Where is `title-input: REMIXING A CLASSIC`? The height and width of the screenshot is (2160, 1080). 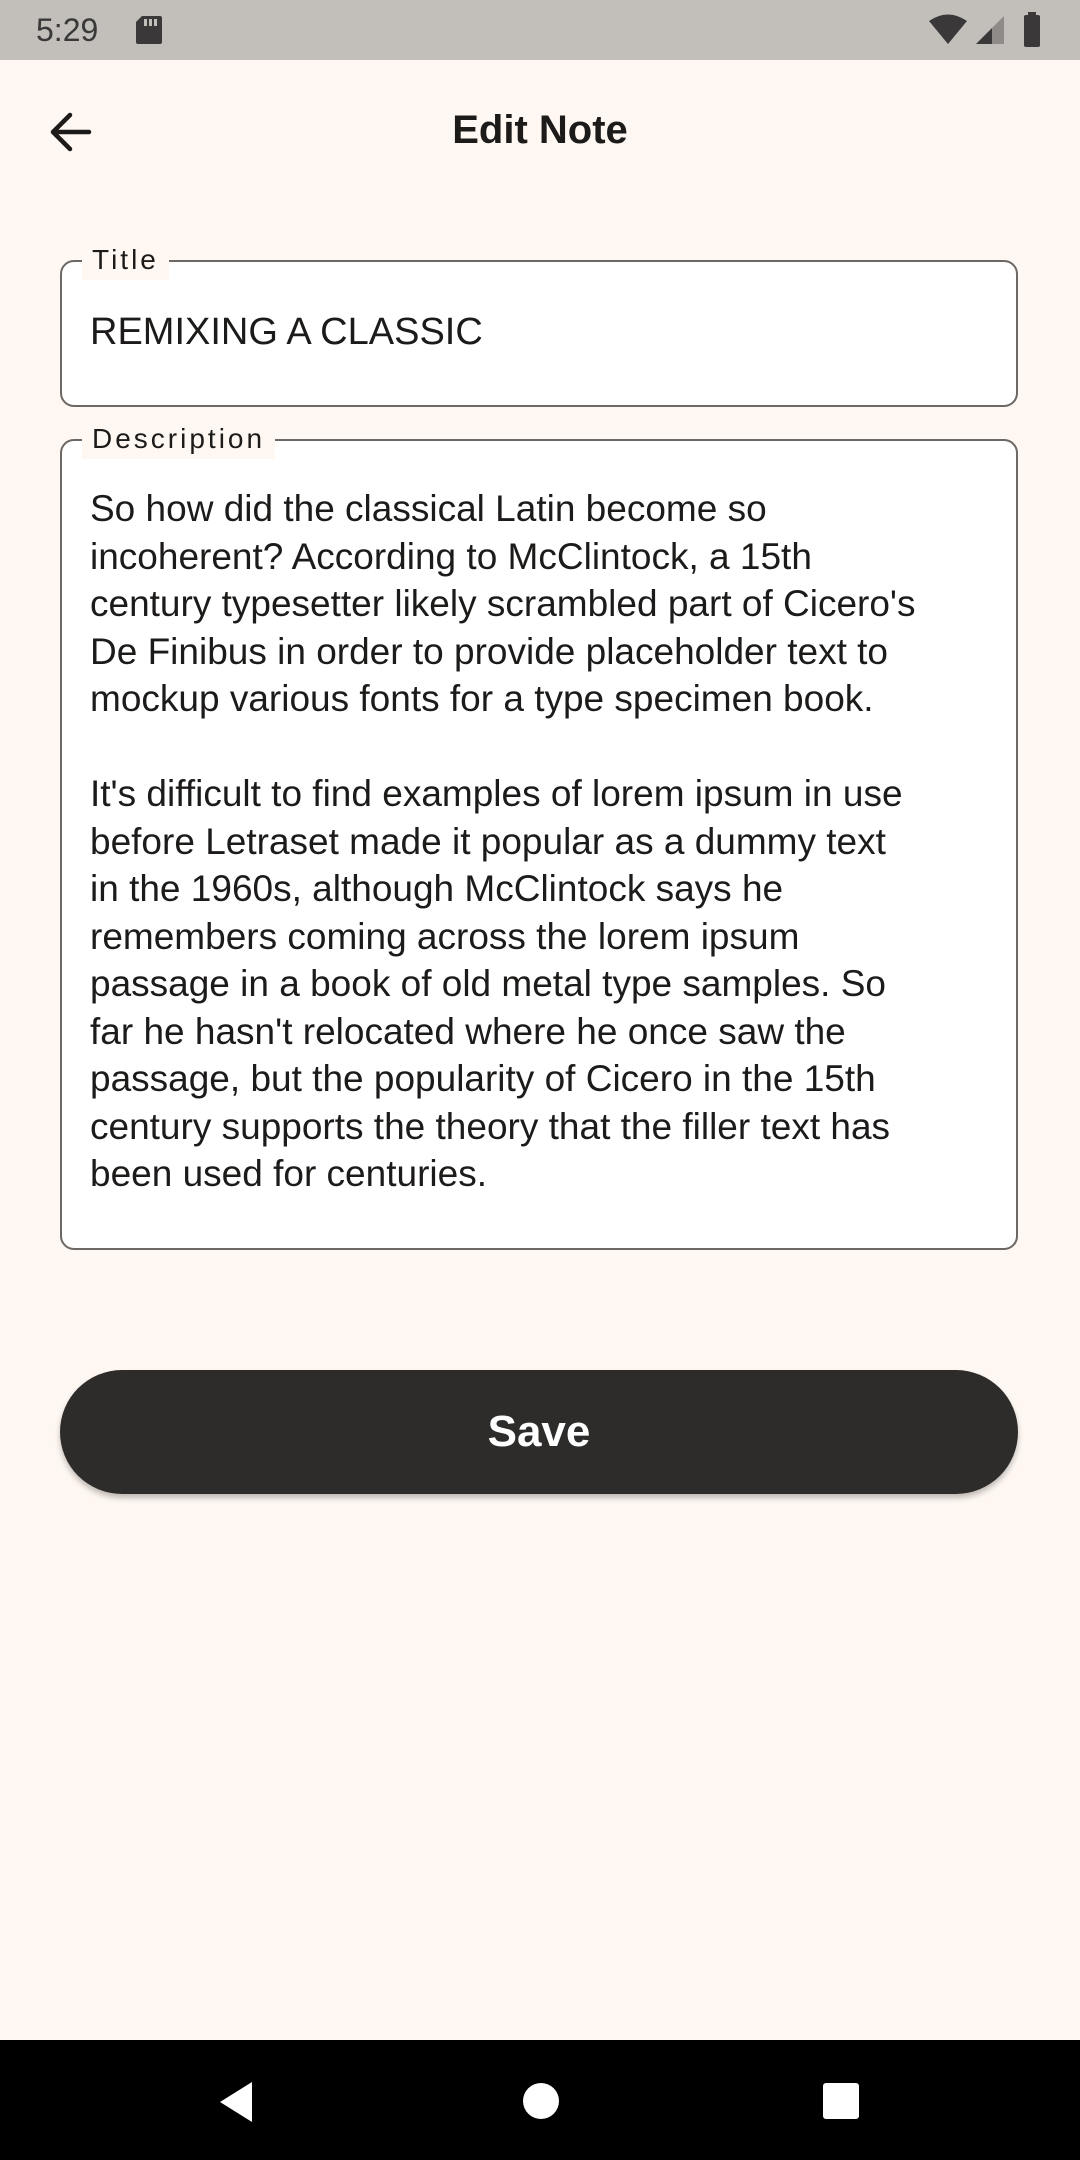
title-input: REMIXING A CLASSIC is located at coordinates (539, 332).